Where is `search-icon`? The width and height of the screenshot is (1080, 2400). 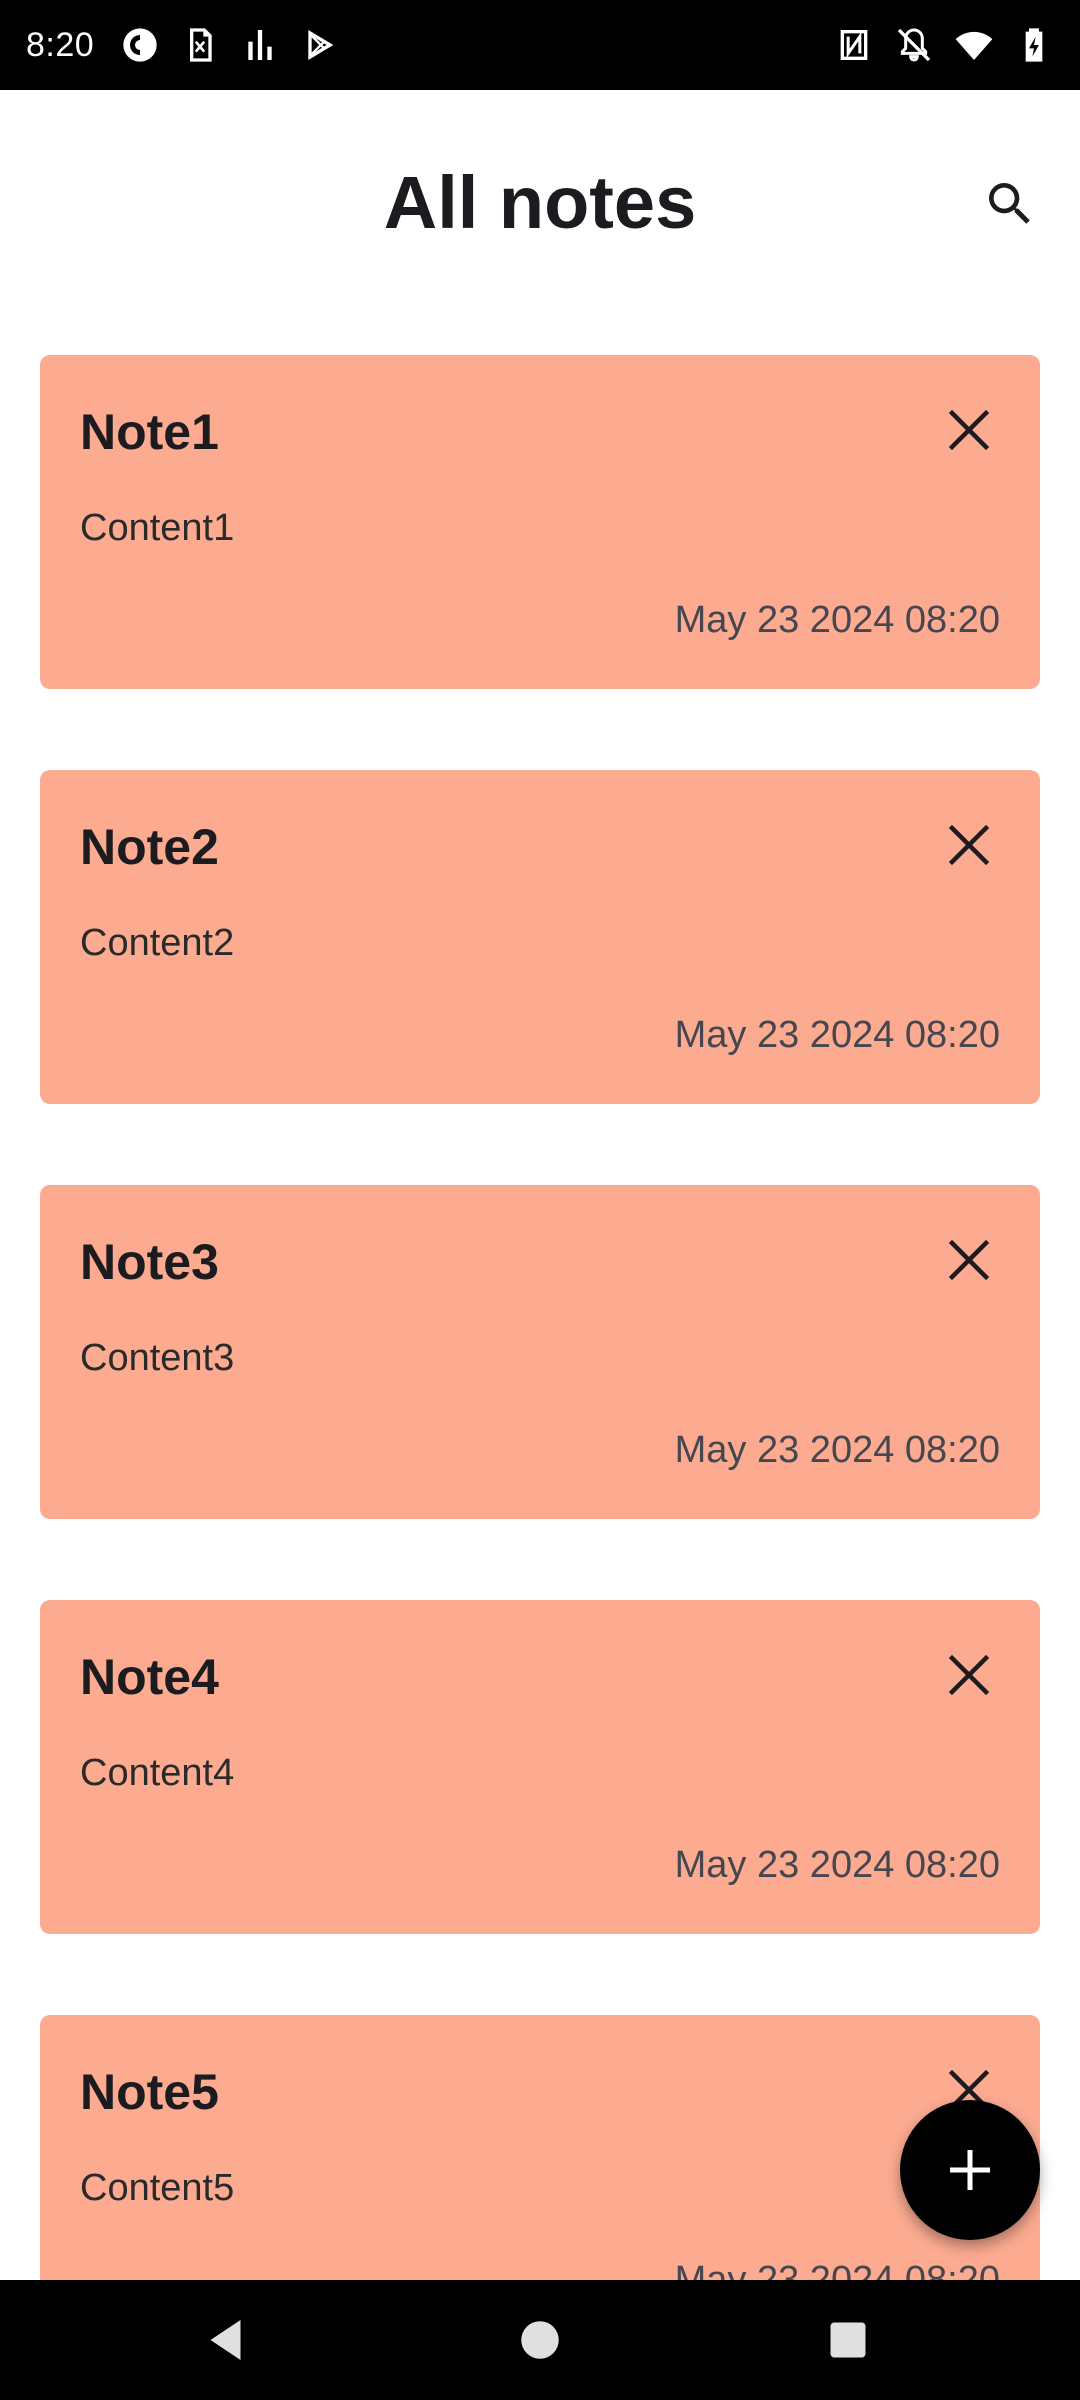 search-icon is located at coordinates (1009, 203).